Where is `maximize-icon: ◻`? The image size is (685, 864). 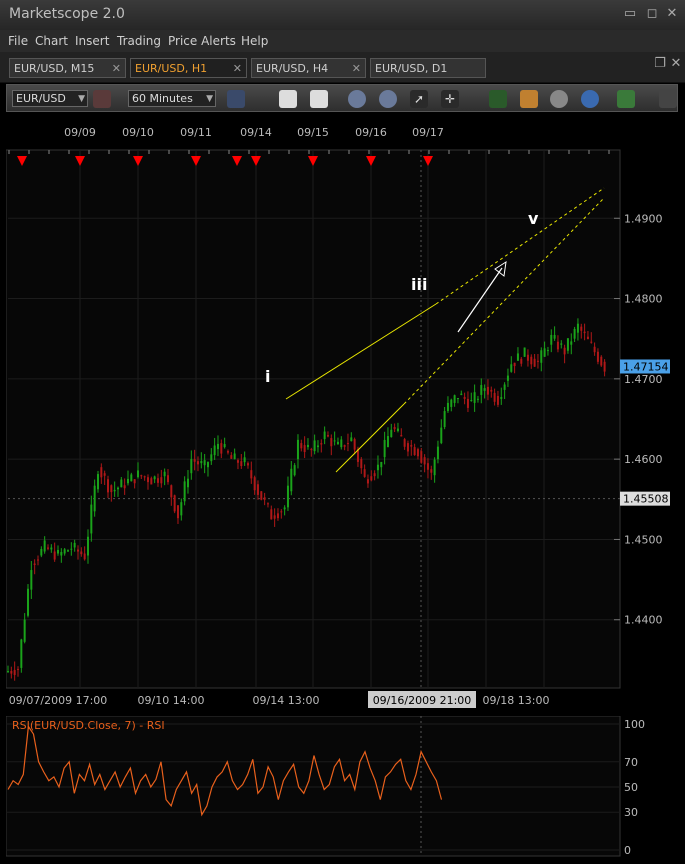
maximize-icon: ◻ is located at coordinates (652, 14).